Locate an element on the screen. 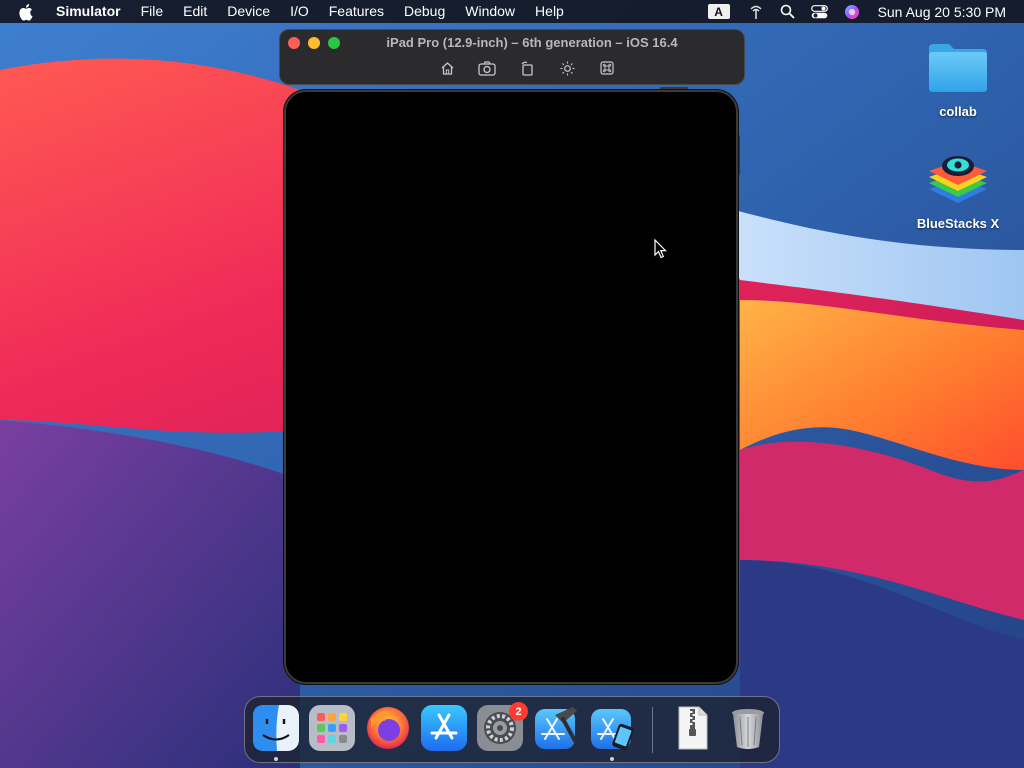 The image size is (1024, 768). dock-app-store is located at coordinates (444, 728).